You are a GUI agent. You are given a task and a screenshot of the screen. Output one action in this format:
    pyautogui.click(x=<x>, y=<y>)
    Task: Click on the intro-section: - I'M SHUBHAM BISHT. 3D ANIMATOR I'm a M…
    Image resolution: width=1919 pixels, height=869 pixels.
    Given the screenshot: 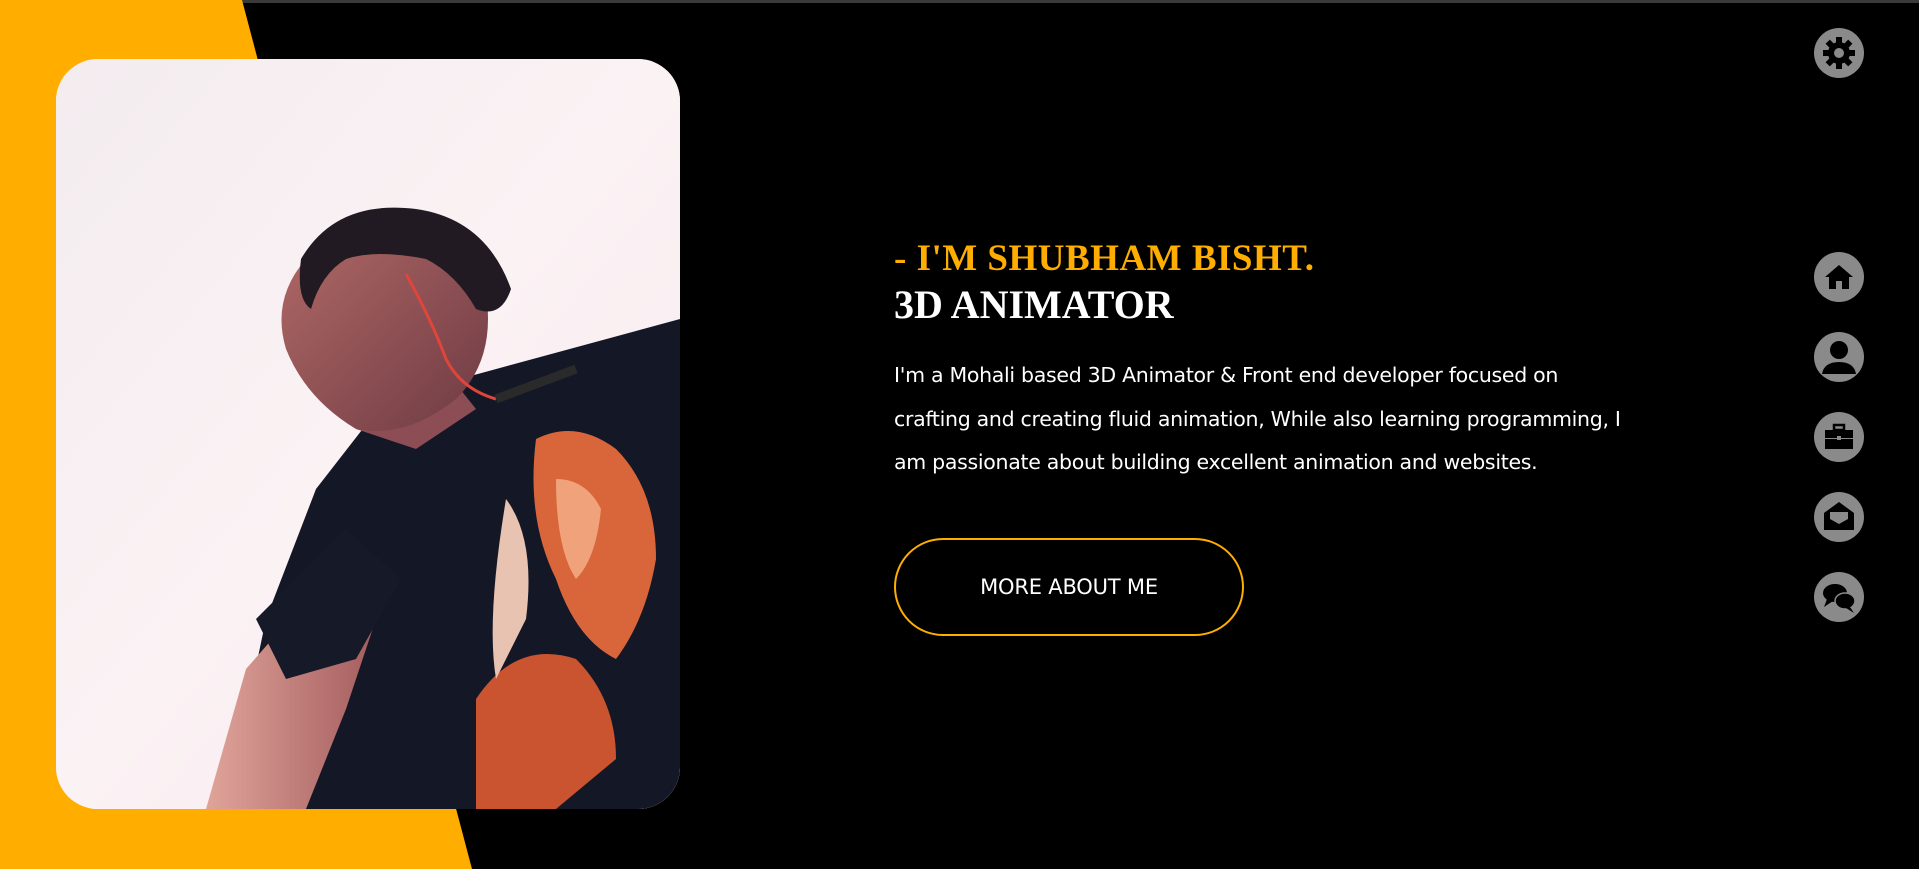 What is the action you would take?
    pyautogui.click(x=1264, y=370)
    